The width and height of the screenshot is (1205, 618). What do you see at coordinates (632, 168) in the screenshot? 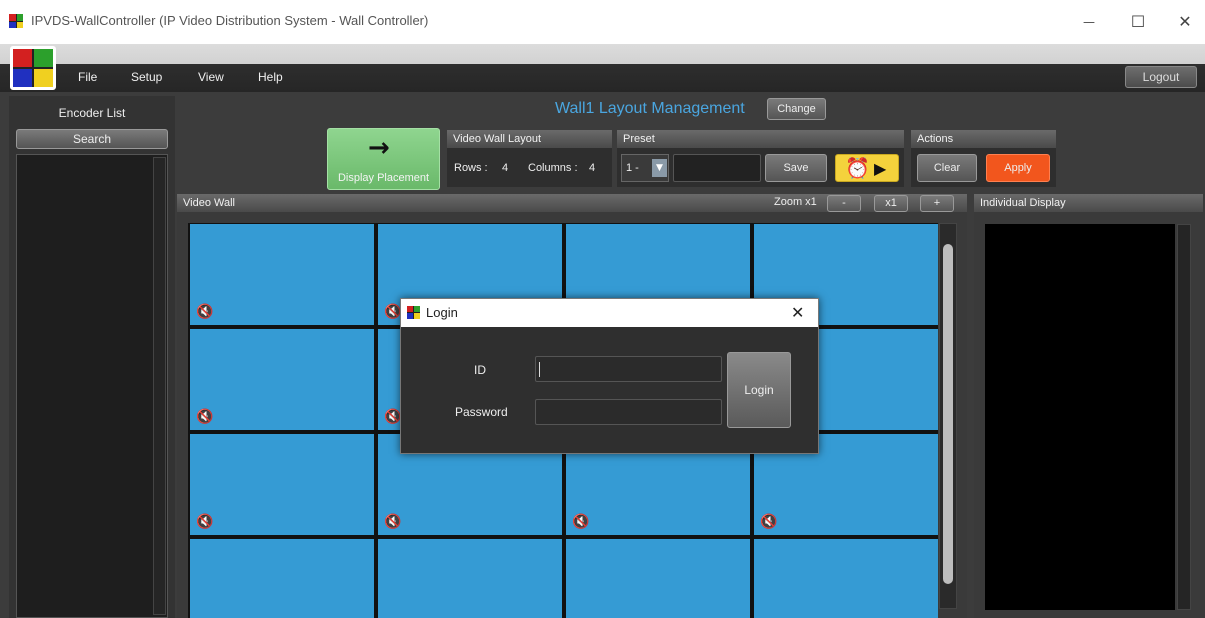
I see `preset-selected-value: 1 -` at bounding box center [632, 168].